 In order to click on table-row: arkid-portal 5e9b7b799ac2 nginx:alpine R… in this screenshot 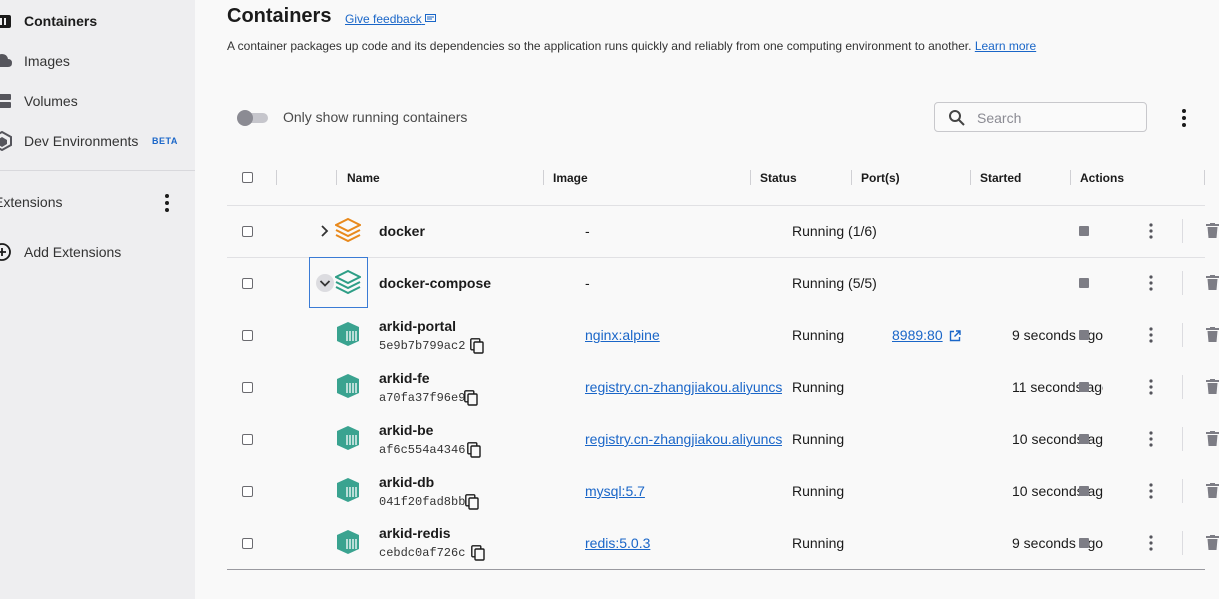, I will do `click(723, 335)`.